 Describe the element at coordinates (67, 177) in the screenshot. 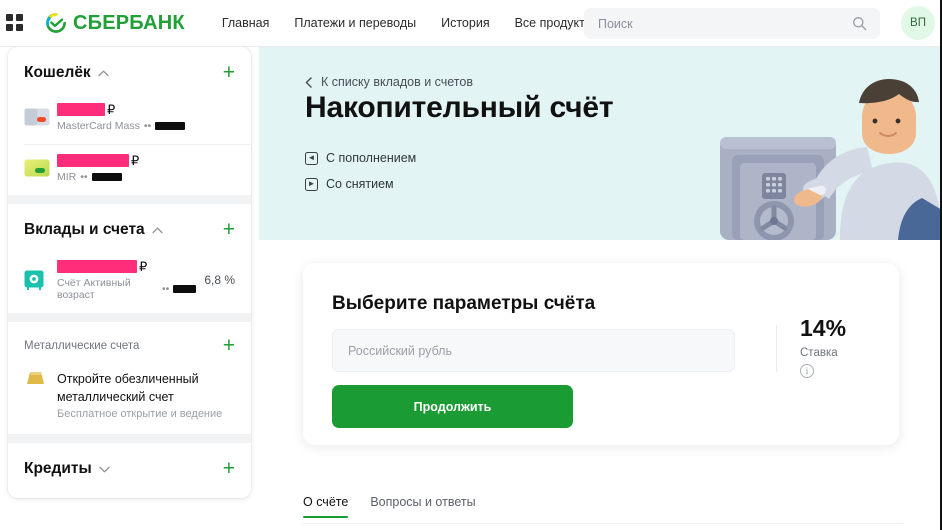

I see `card-name: MIR` at that location.